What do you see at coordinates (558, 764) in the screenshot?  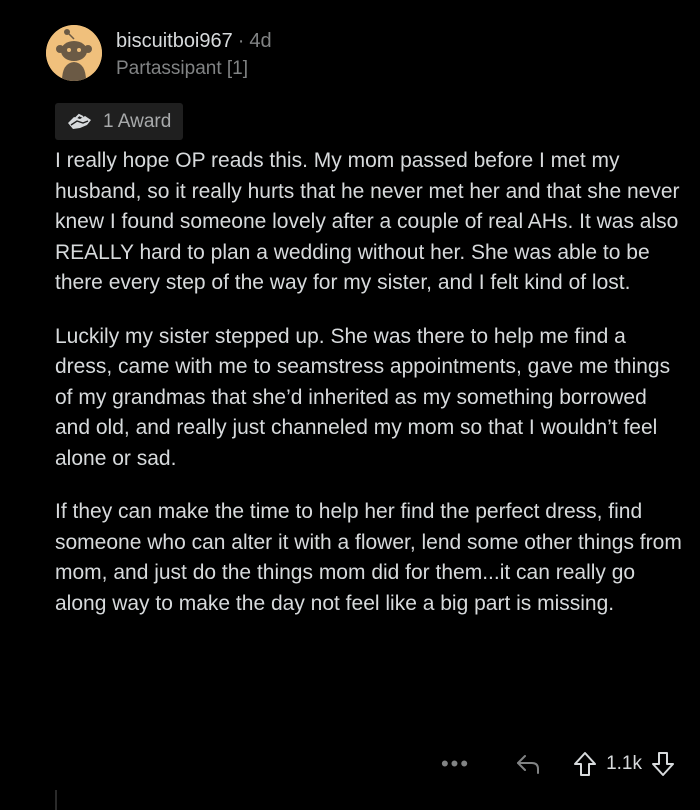 I see `comment-actions: ••• 1.1k` at bounding box center [558, 764].